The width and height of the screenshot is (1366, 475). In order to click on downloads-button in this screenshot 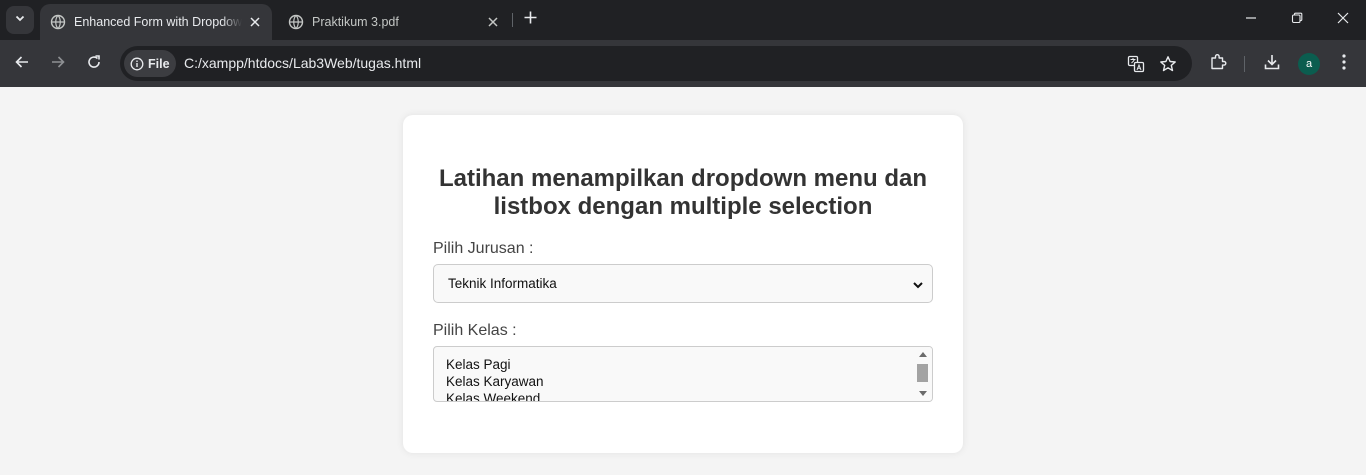, I will do `click(1272, 64)`.